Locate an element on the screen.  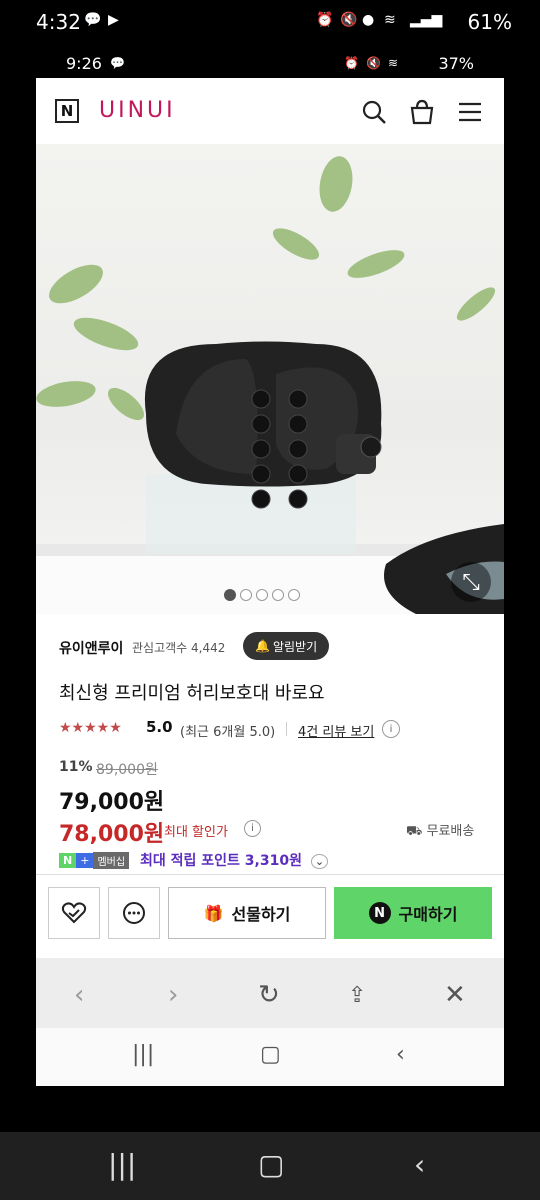
points-text: 최대 적립 포인트 3,310원 is located at coordinates (221, 861).